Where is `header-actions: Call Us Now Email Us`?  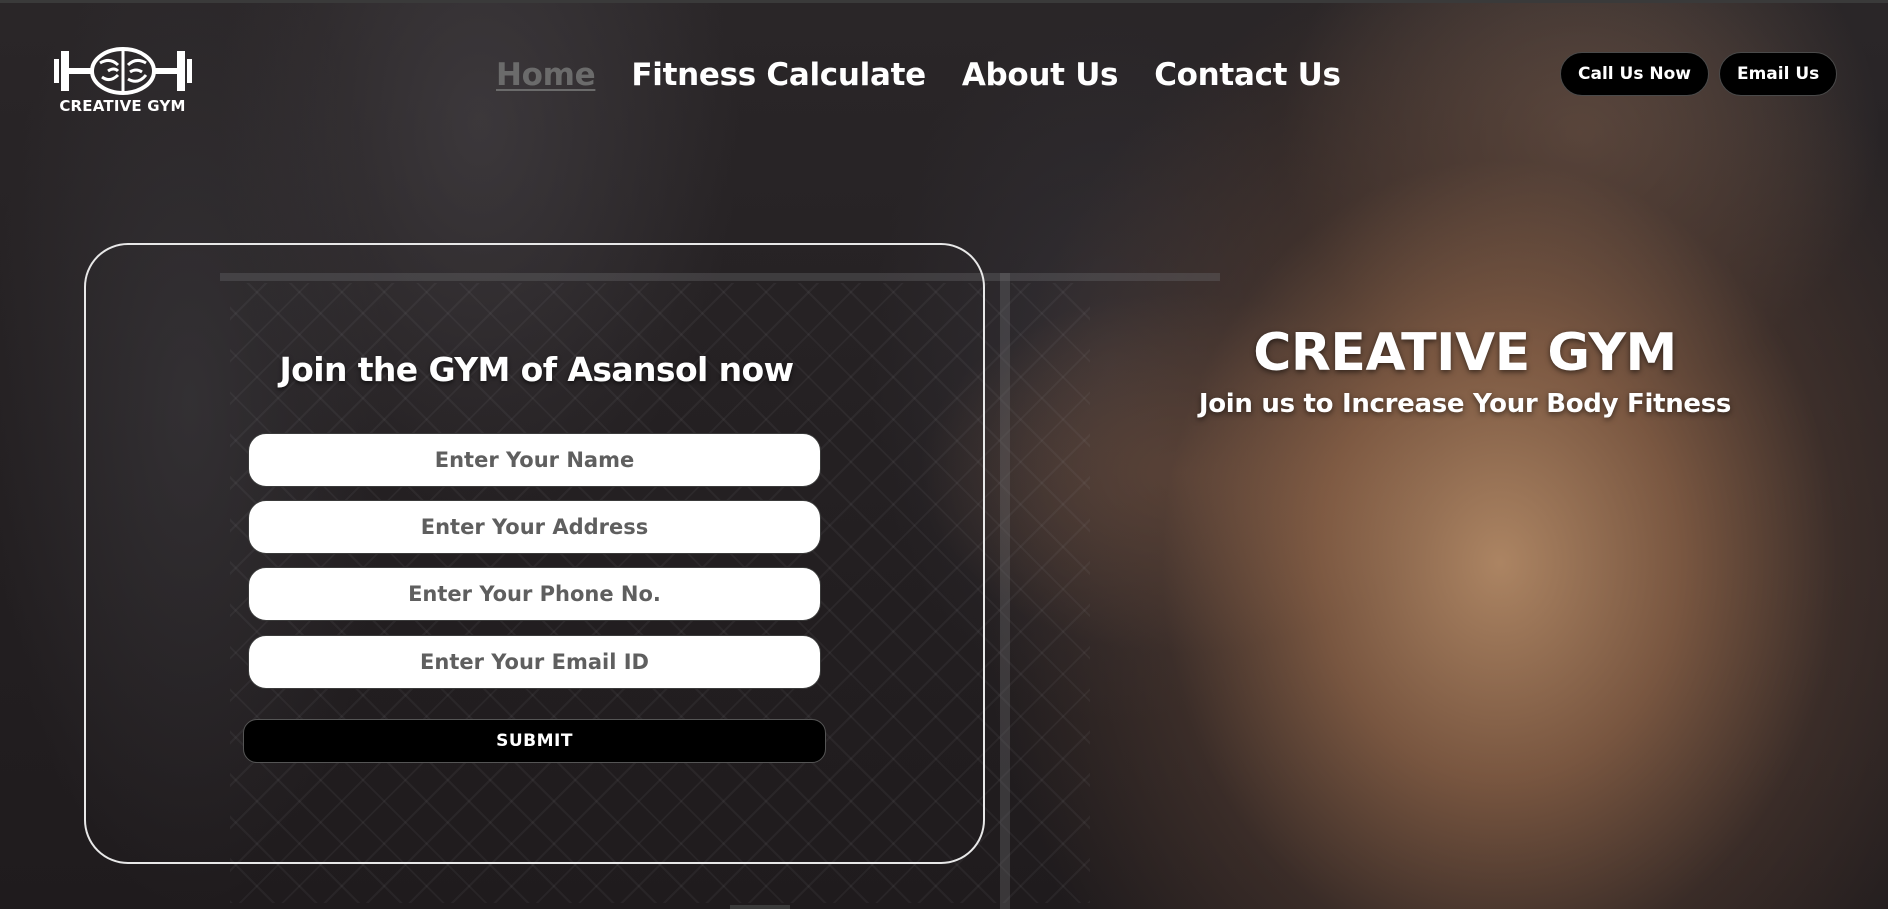 header-actions: Call Us Now Email Us is located at coordinates (1699, 74).